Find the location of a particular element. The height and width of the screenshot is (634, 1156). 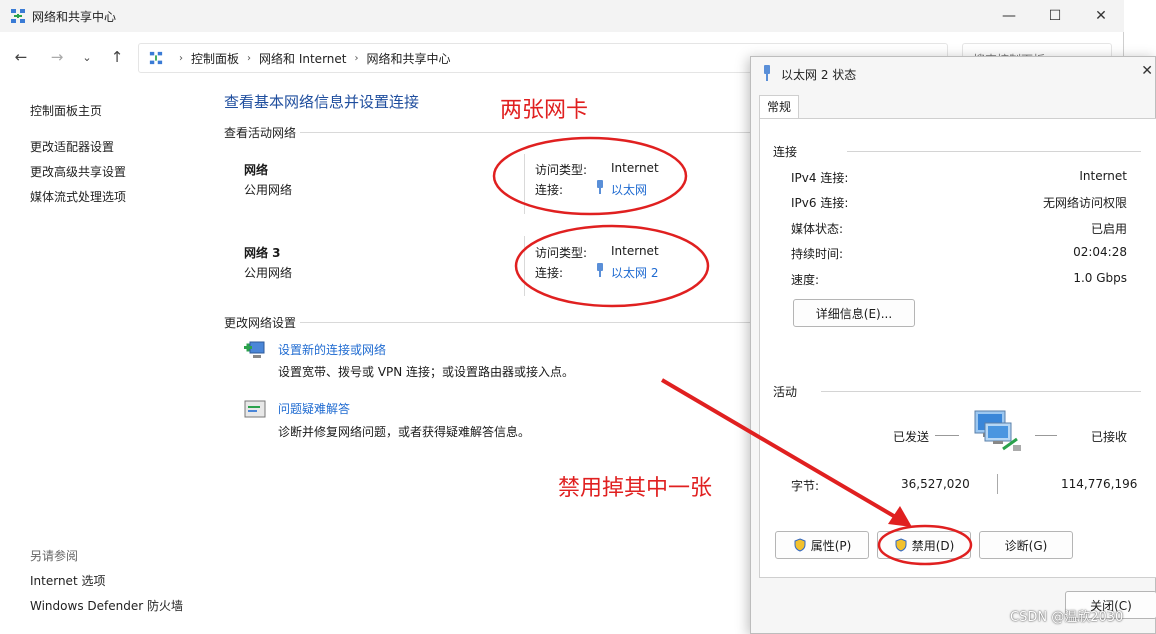

diagnose-button-label: 诊断(G) is located at coordinates (1026, 545).